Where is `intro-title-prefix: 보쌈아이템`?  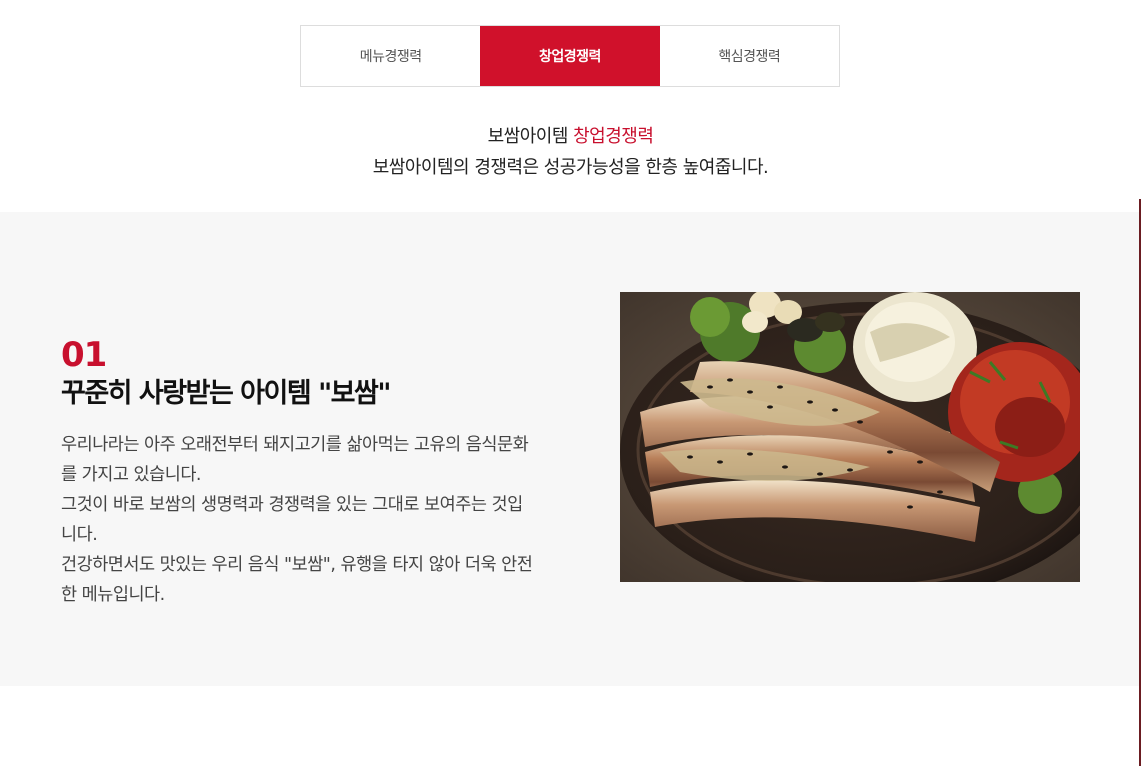
intro-title-prefix: 보쌈아이템 is located at coordinates (530, 136).